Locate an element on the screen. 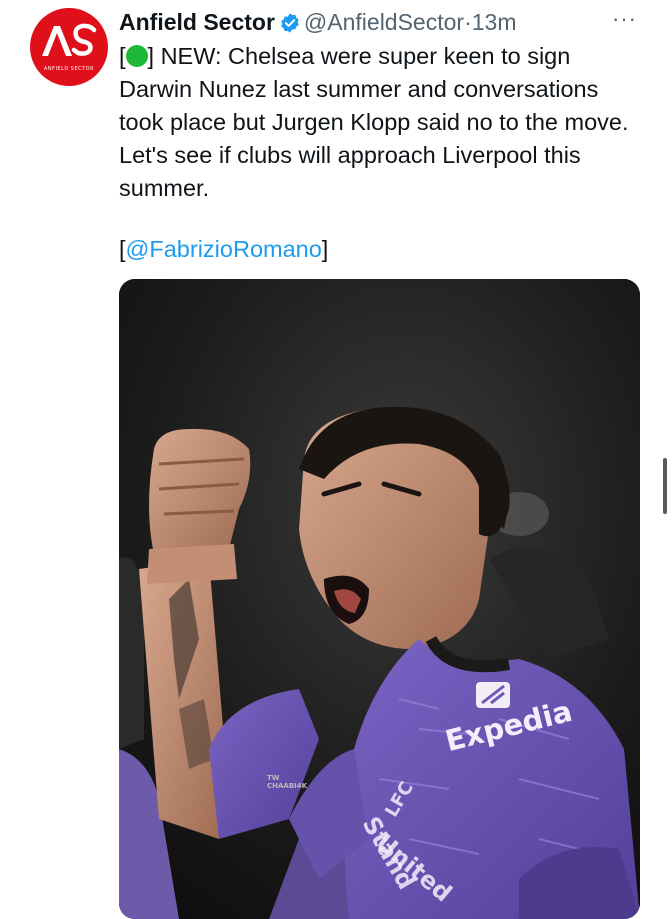 This screenshot has width=672, height=919. avatar-subtext: ANFIELD SECTOR is located at coordinates (69, 69).